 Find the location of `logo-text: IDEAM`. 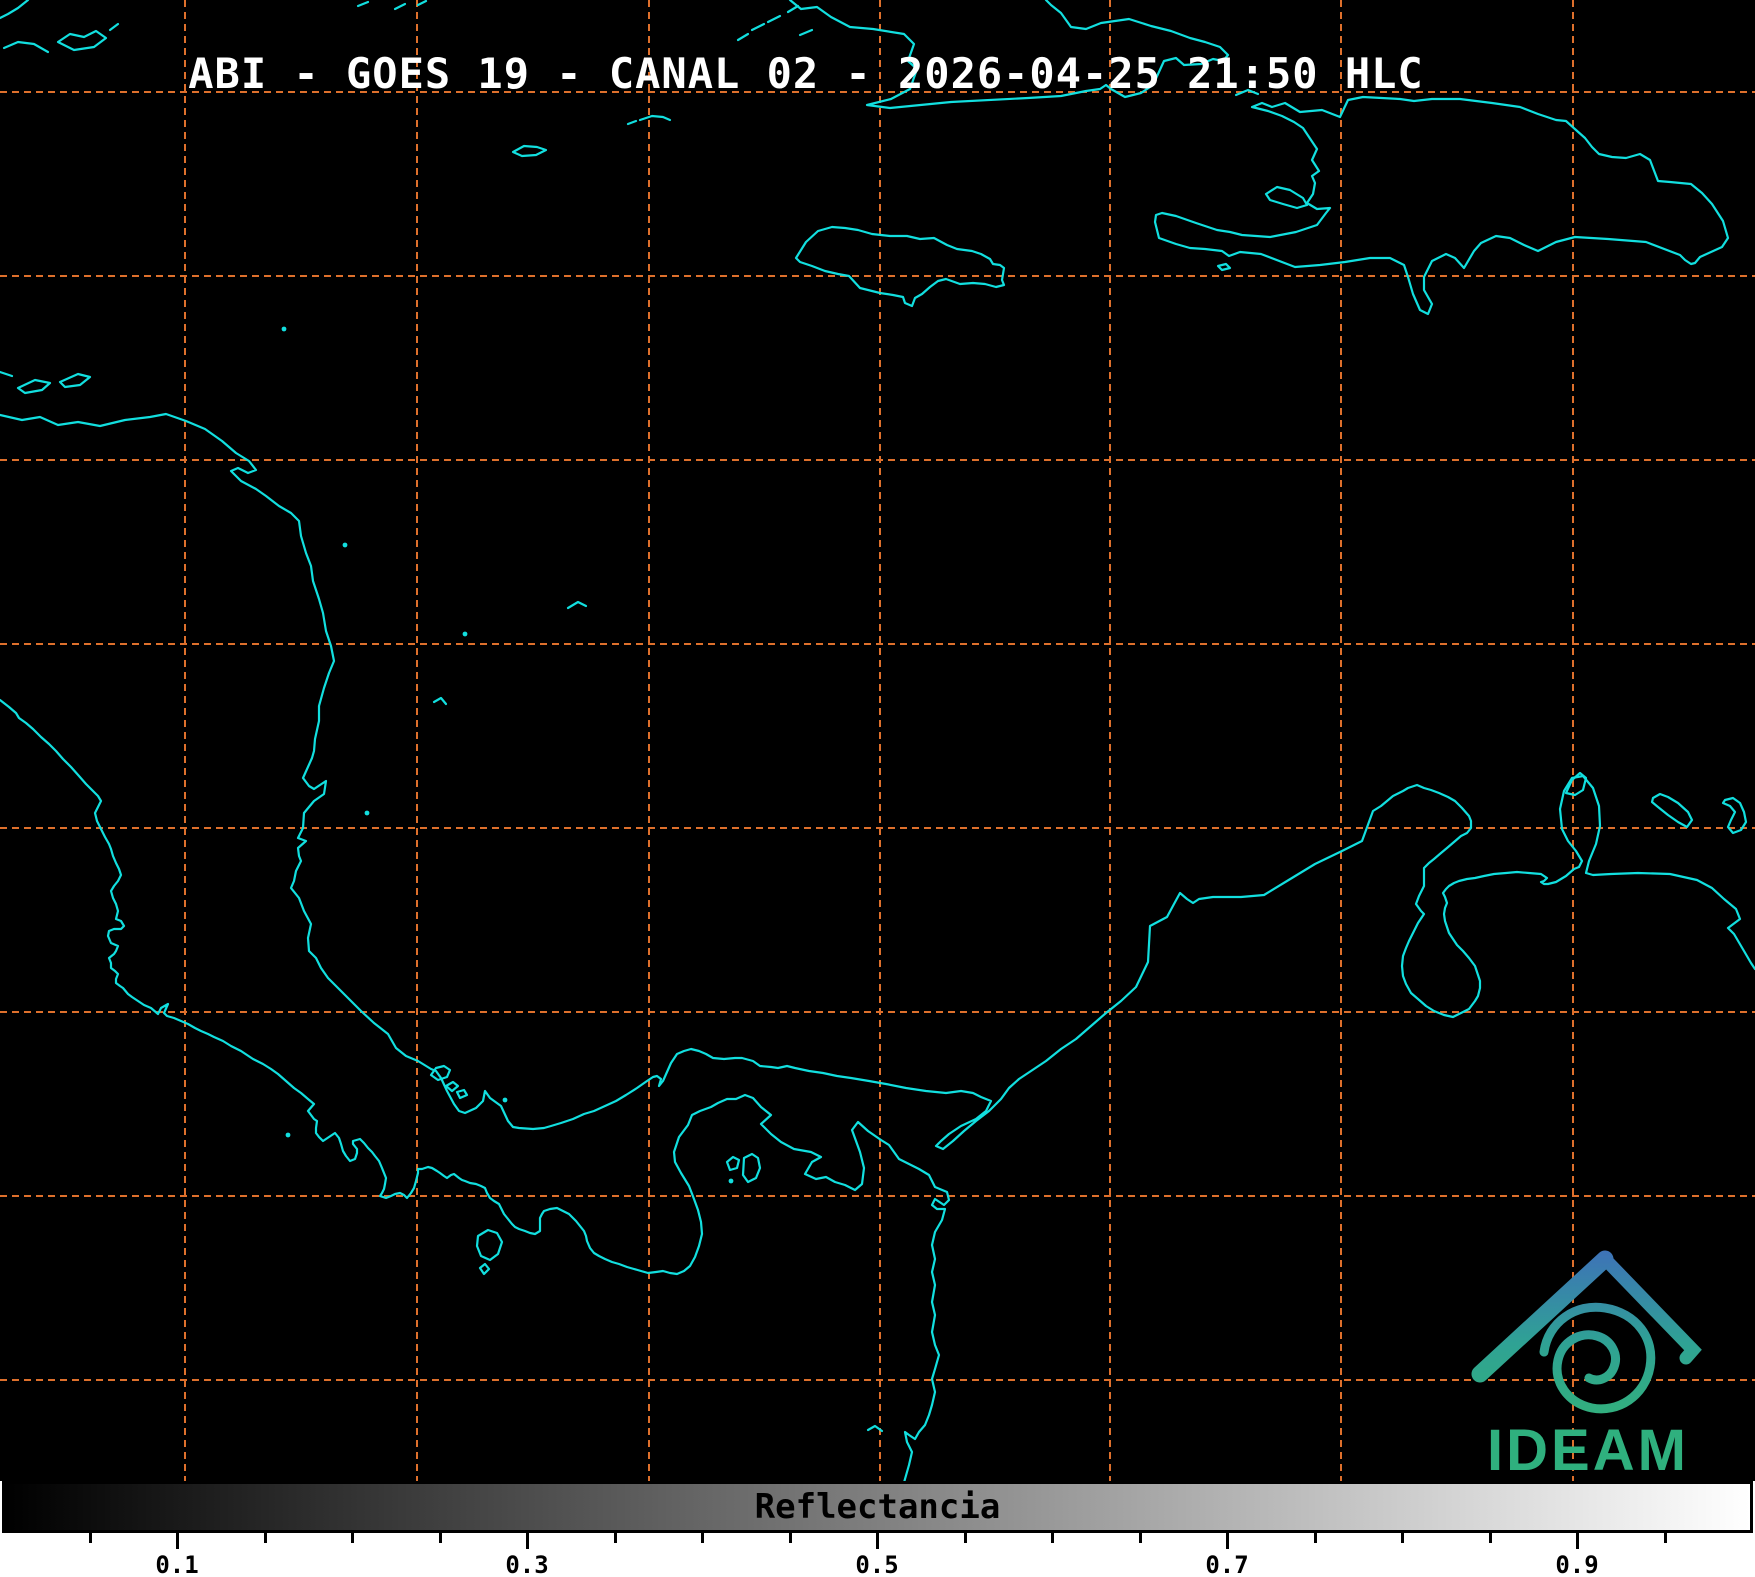

logo-text: IDEAM is located at coordinates (1588, 1449).